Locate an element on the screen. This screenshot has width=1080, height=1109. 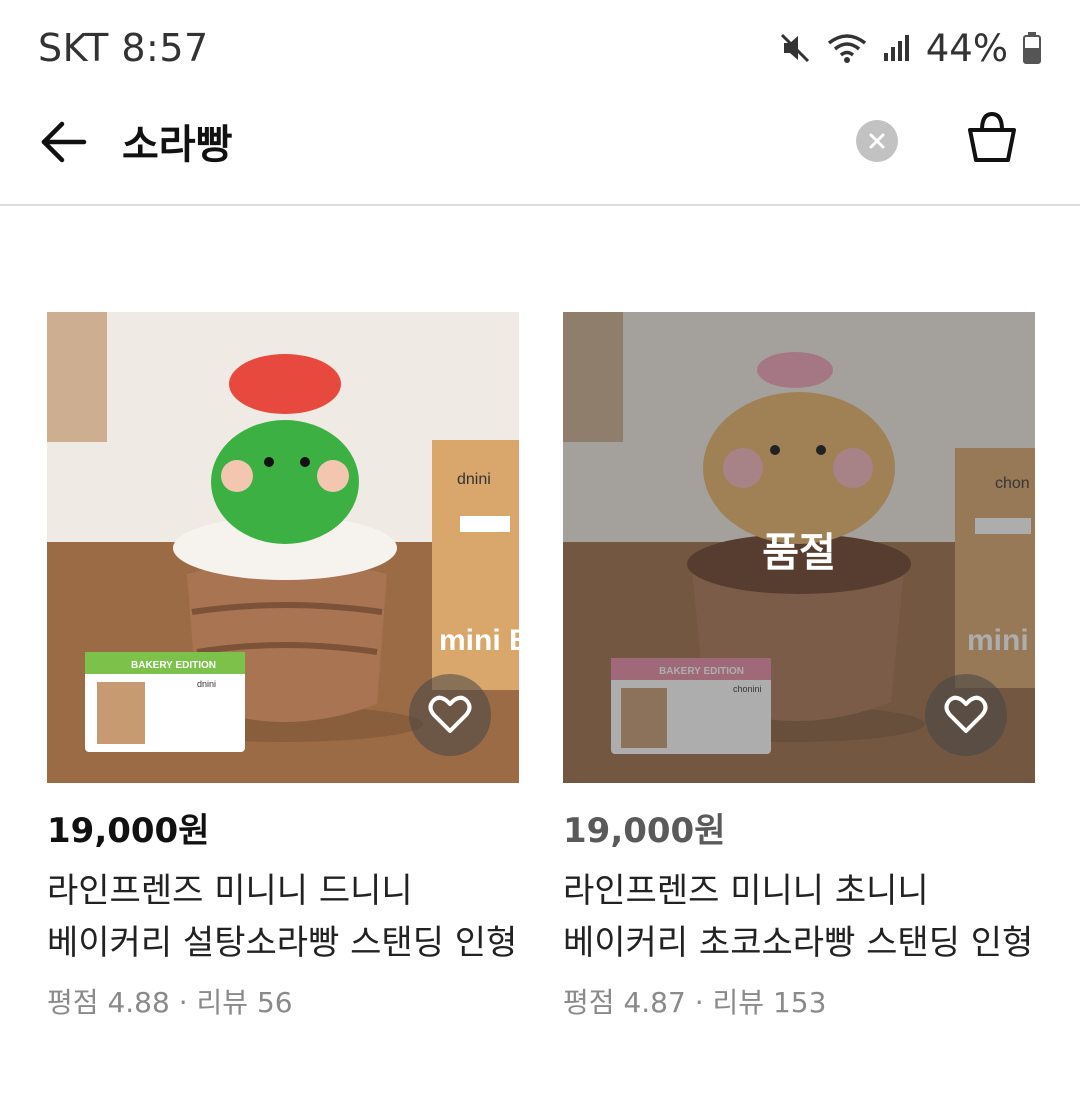
plush-hat is located at coordinates (285, 384).